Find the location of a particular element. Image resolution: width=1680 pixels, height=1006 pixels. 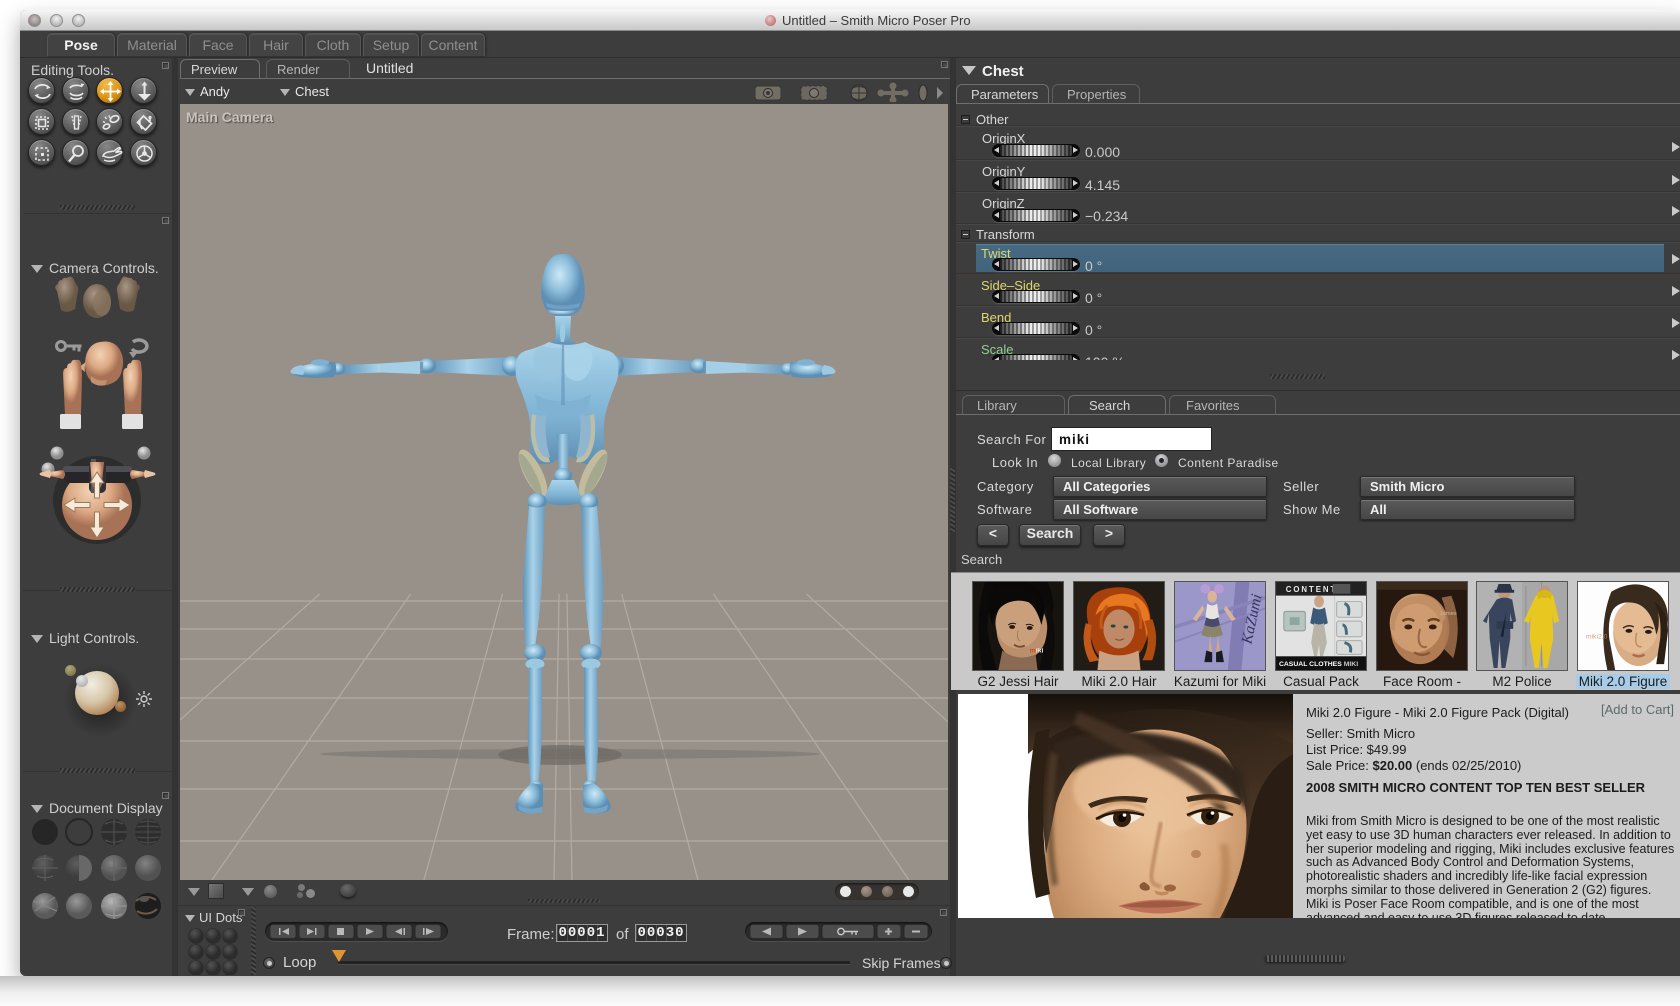

svg-text: miki2.0 is located at coordinates (1597, 637).